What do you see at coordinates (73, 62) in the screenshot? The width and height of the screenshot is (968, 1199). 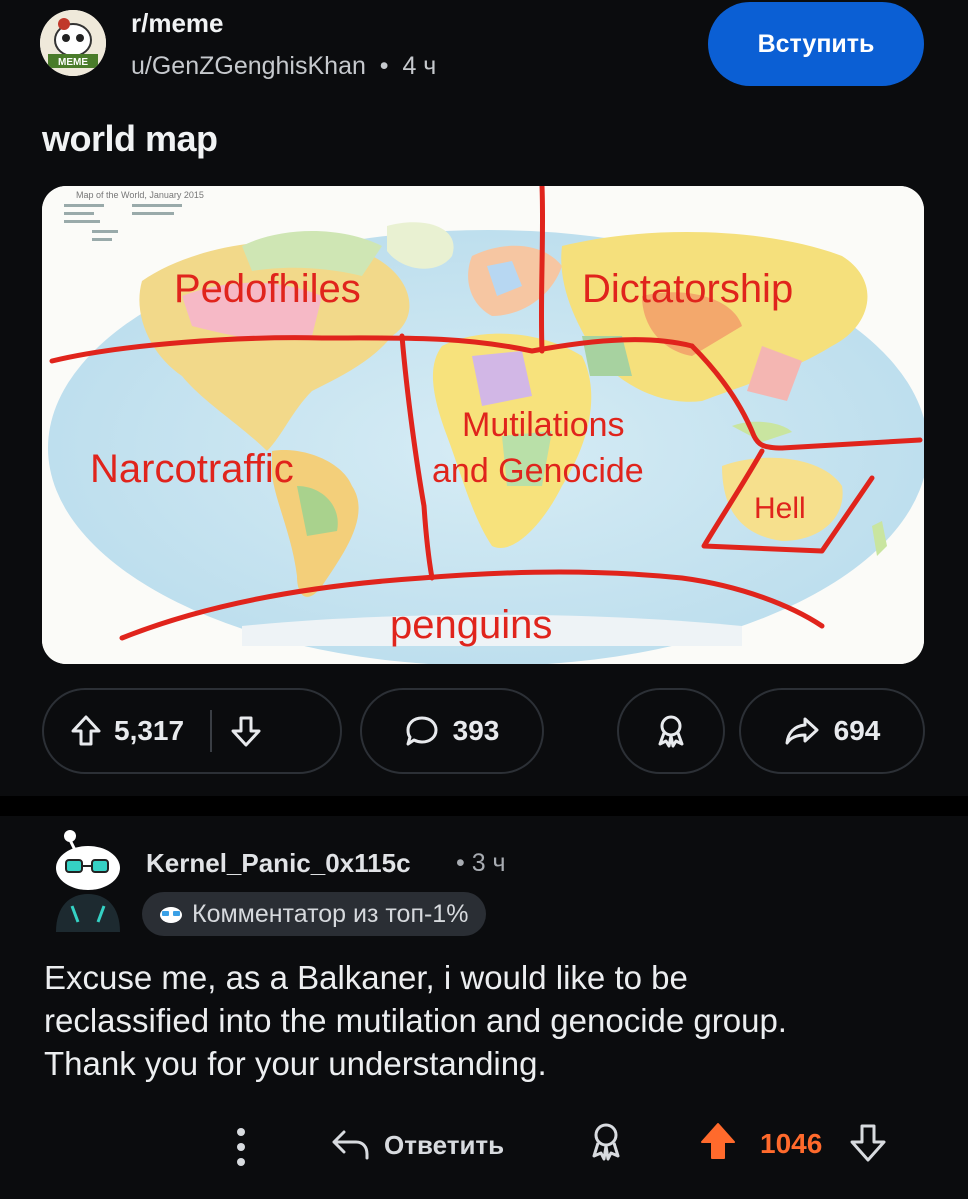 I see `svg-text: MEME` at bounding box center [73, 62].